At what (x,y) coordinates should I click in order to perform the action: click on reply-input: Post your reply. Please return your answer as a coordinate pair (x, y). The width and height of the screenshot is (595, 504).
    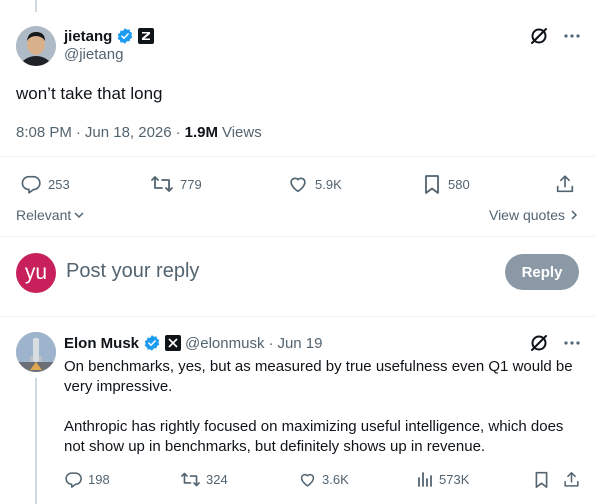
    Looking at the image, I should click on (132, 271).